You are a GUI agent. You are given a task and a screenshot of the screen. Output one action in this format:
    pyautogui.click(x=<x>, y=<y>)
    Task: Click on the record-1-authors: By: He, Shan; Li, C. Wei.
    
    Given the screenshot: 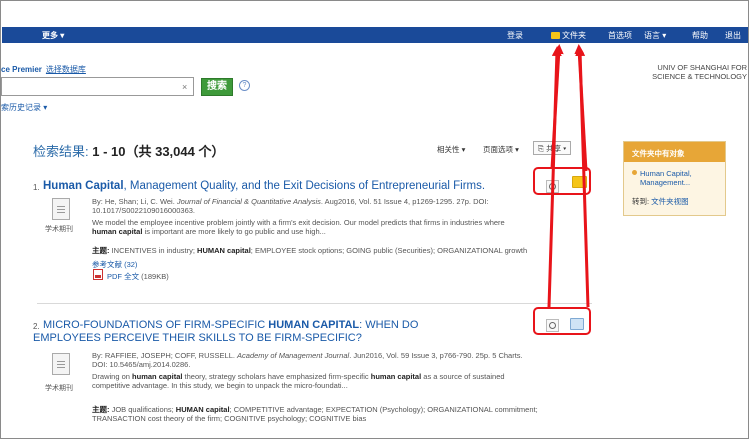 What is the action you would take?
    pyautogui.click(x=134, y=201)
    